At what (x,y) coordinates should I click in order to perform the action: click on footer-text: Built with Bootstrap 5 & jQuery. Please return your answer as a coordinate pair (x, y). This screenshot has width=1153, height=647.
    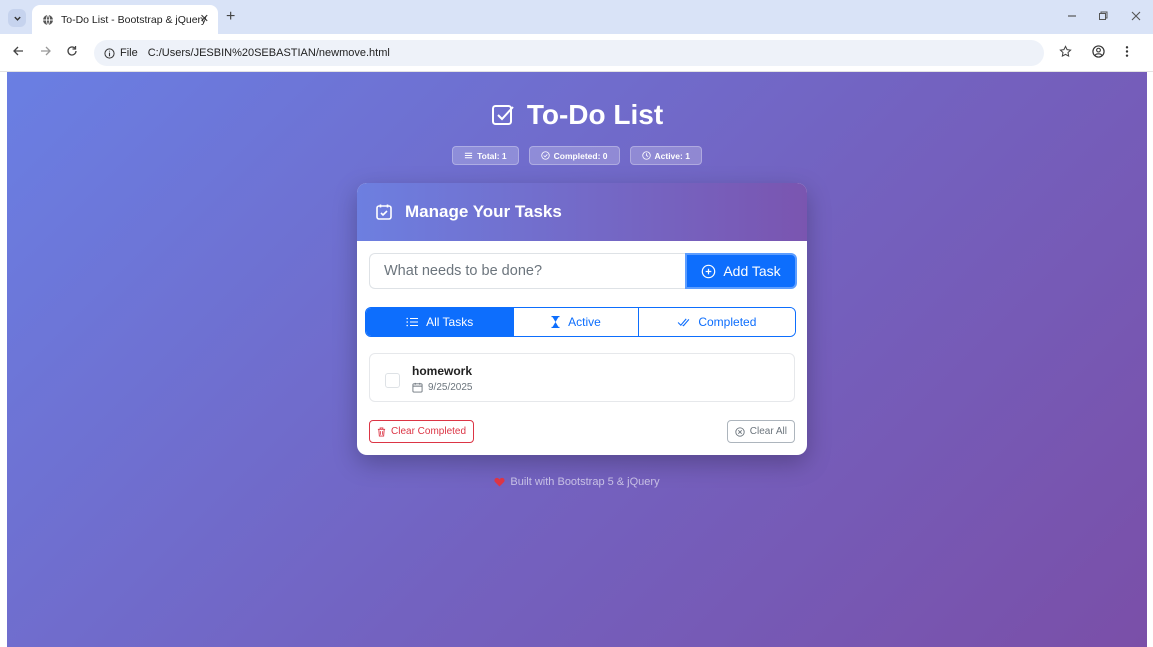
    Looking at the image, I should click on (585, 482).